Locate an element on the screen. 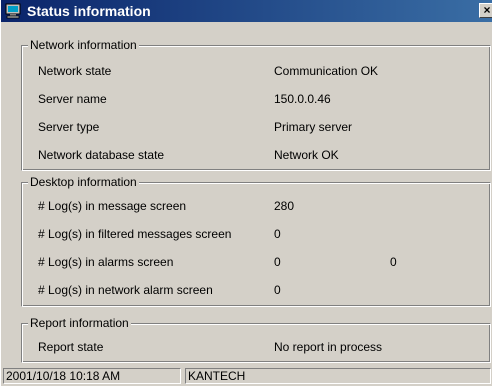 Image resolution: width=492 pixels, height=386 pixels. status-bar: 2001/10/18 10:18 AM KANTECH is located at coordinates (246, 376).